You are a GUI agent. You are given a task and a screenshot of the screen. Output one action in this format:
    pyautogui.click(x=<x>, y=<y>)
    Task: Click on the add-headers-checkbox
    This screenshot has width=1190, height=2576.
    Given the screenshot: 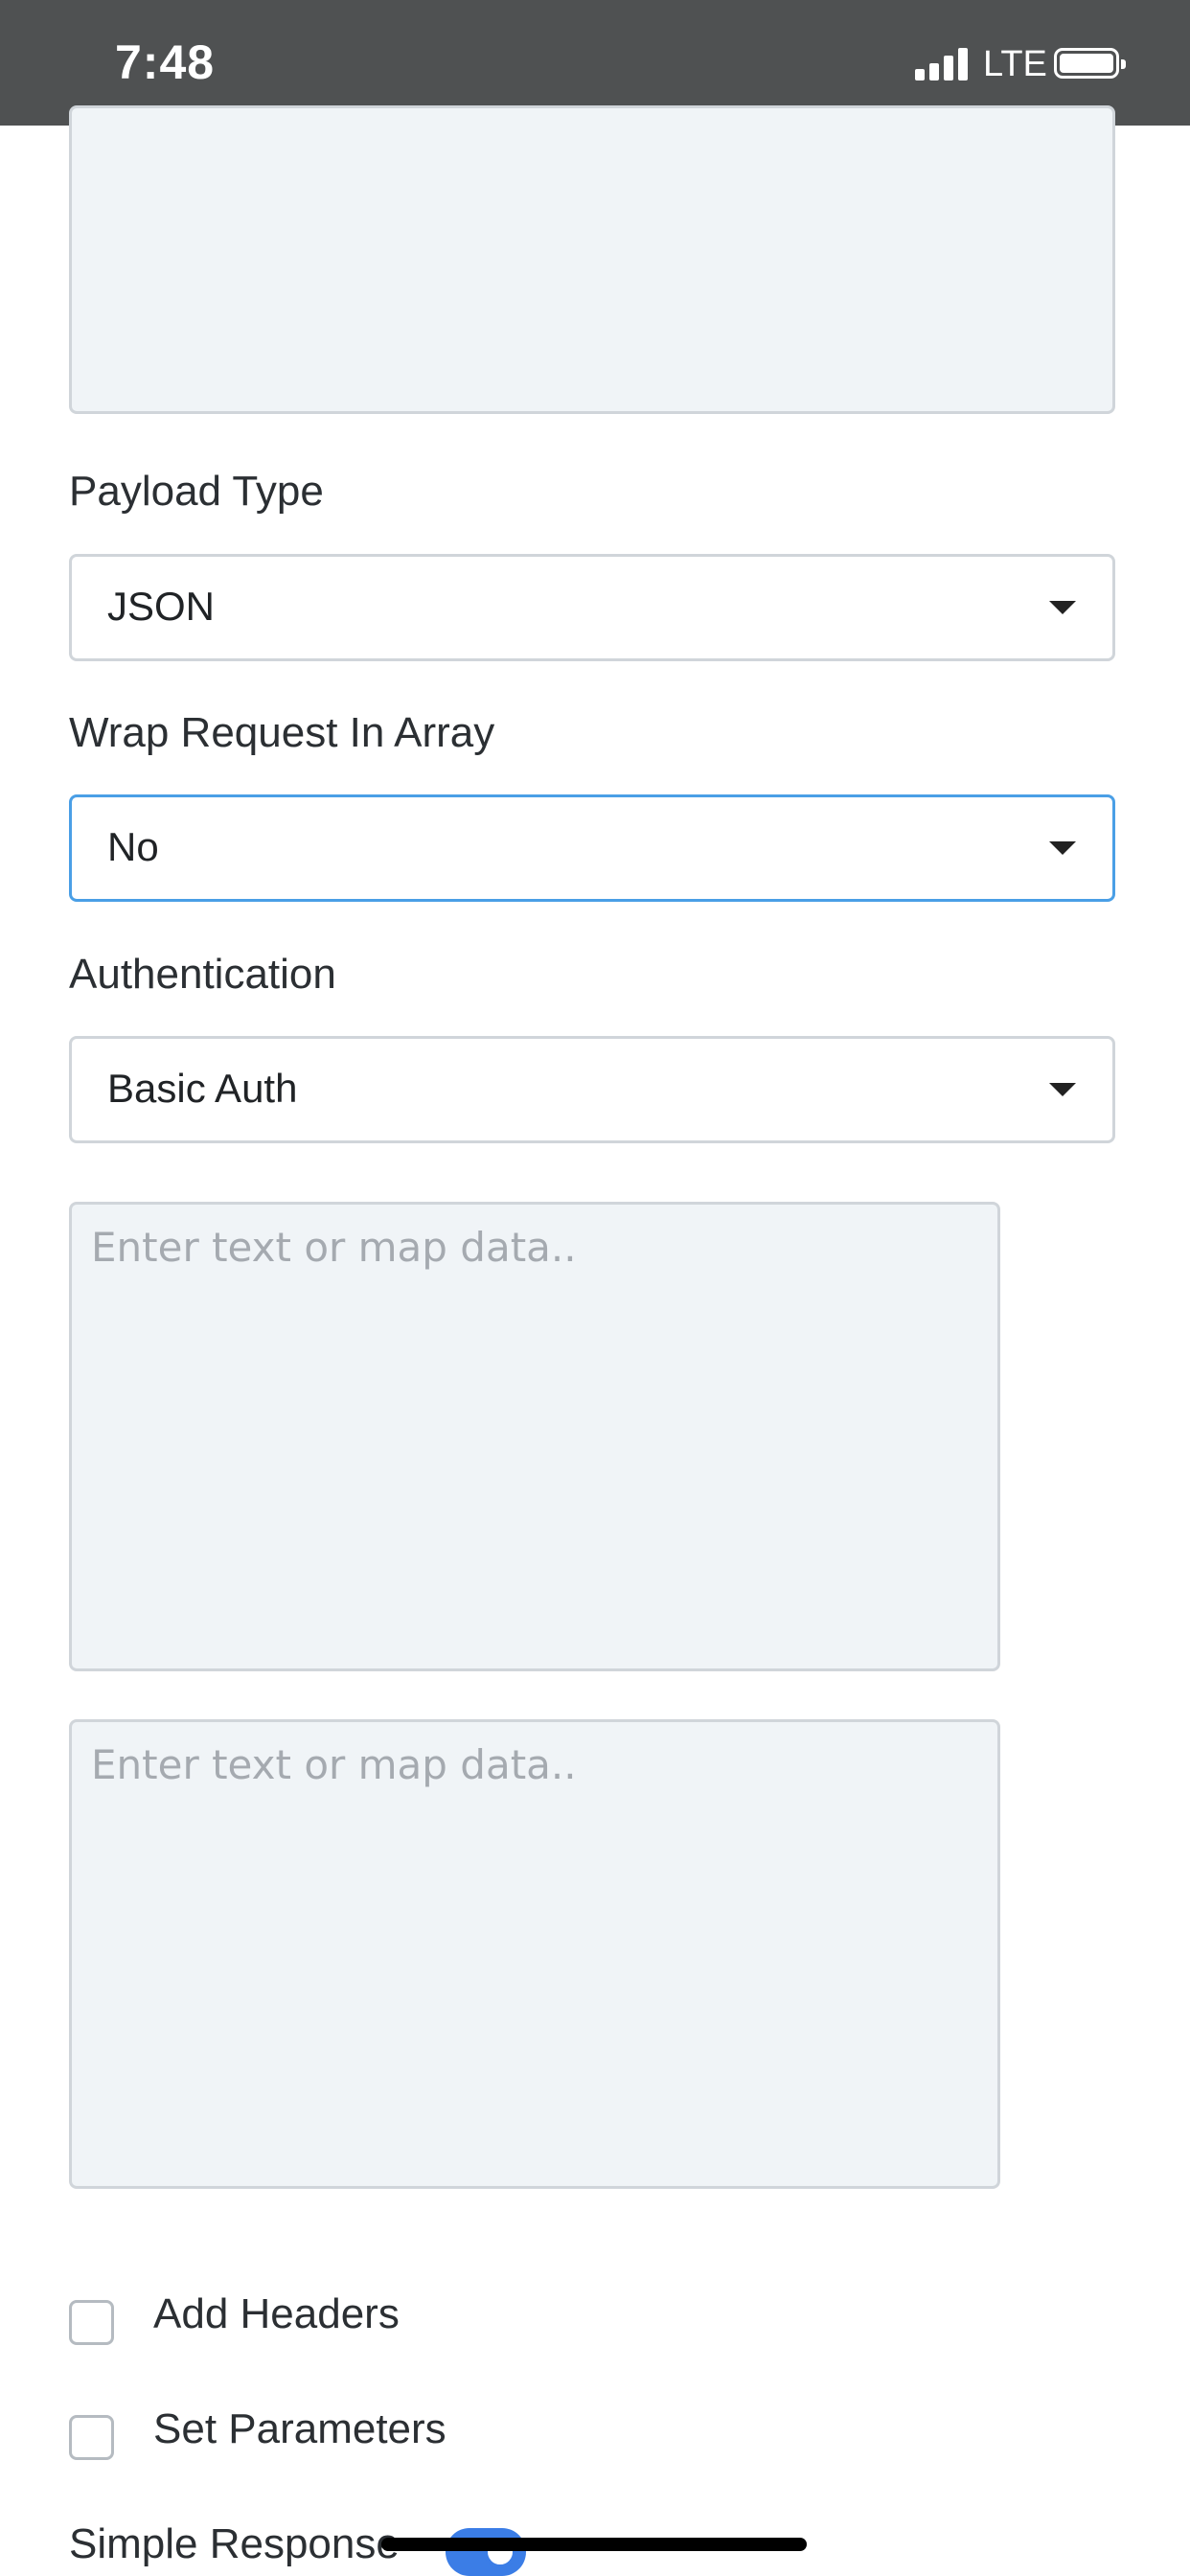 What is the action you would take?
    pyautogui.click(x=91, y=2322)
    